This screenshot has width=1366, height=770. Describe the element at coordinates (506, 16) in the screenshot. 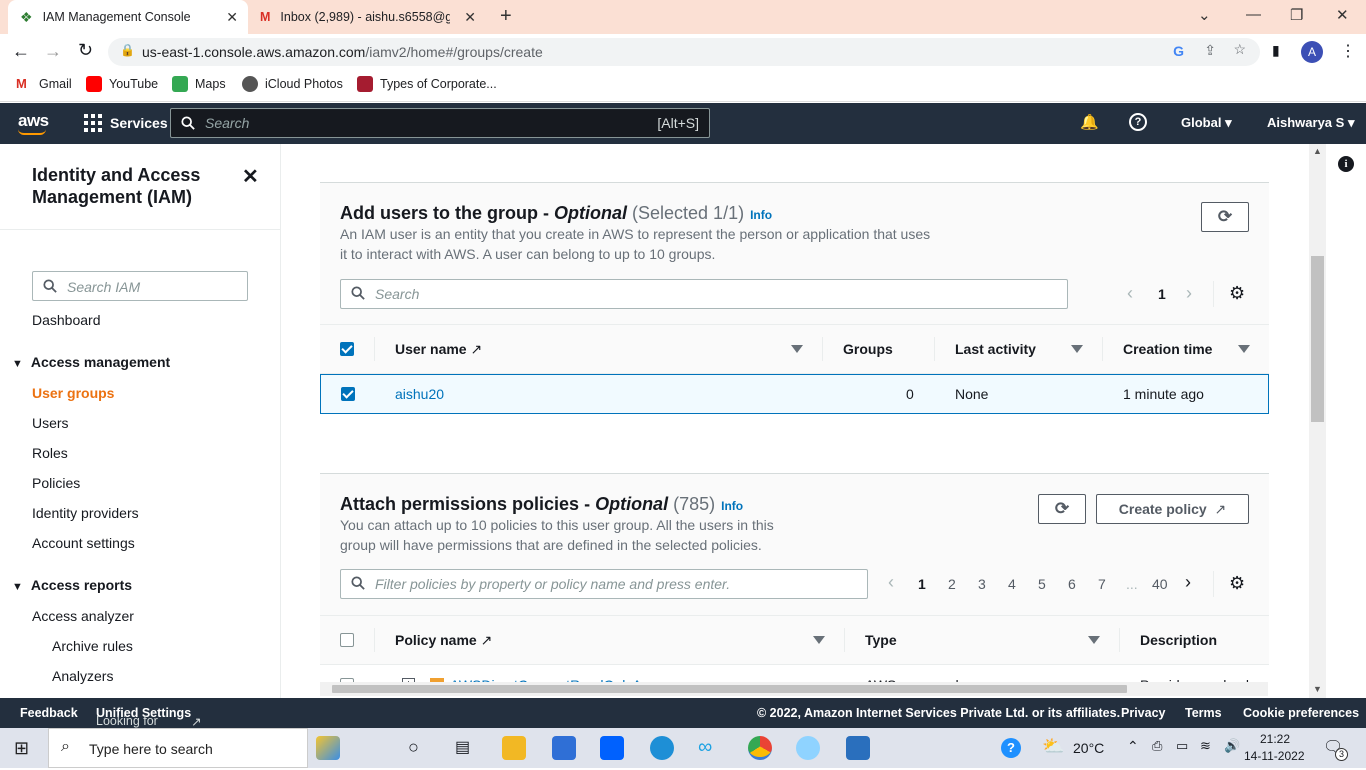

I see `new-tab-icon: +` at that location.